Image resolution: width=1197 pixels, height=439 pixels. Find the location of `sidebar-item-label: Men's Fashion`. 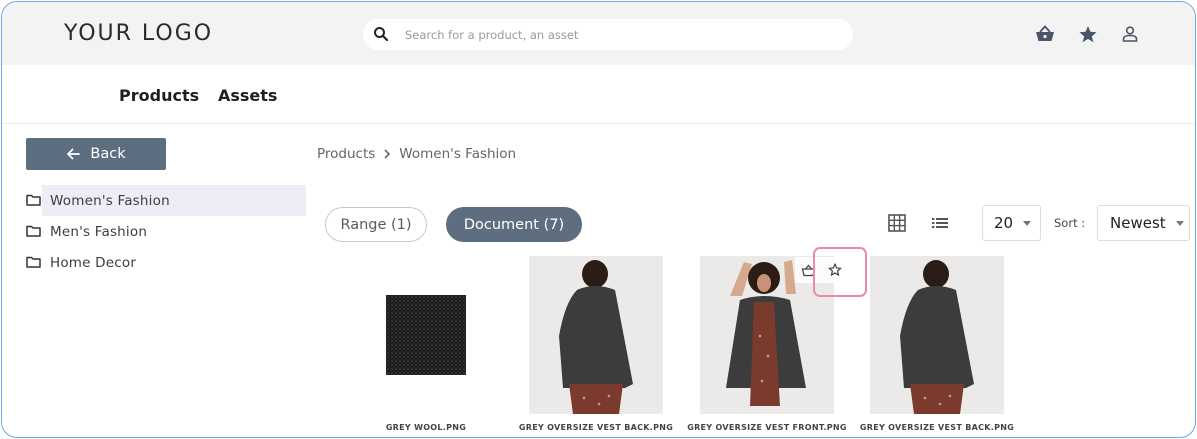

sidebar-item-label: Men's Fashion is located at coordinates (99, 231).